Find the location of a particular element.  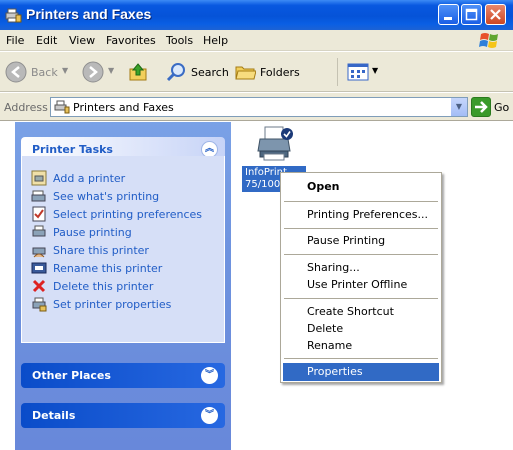

up-folder-button is located at coordinates (139, 72).